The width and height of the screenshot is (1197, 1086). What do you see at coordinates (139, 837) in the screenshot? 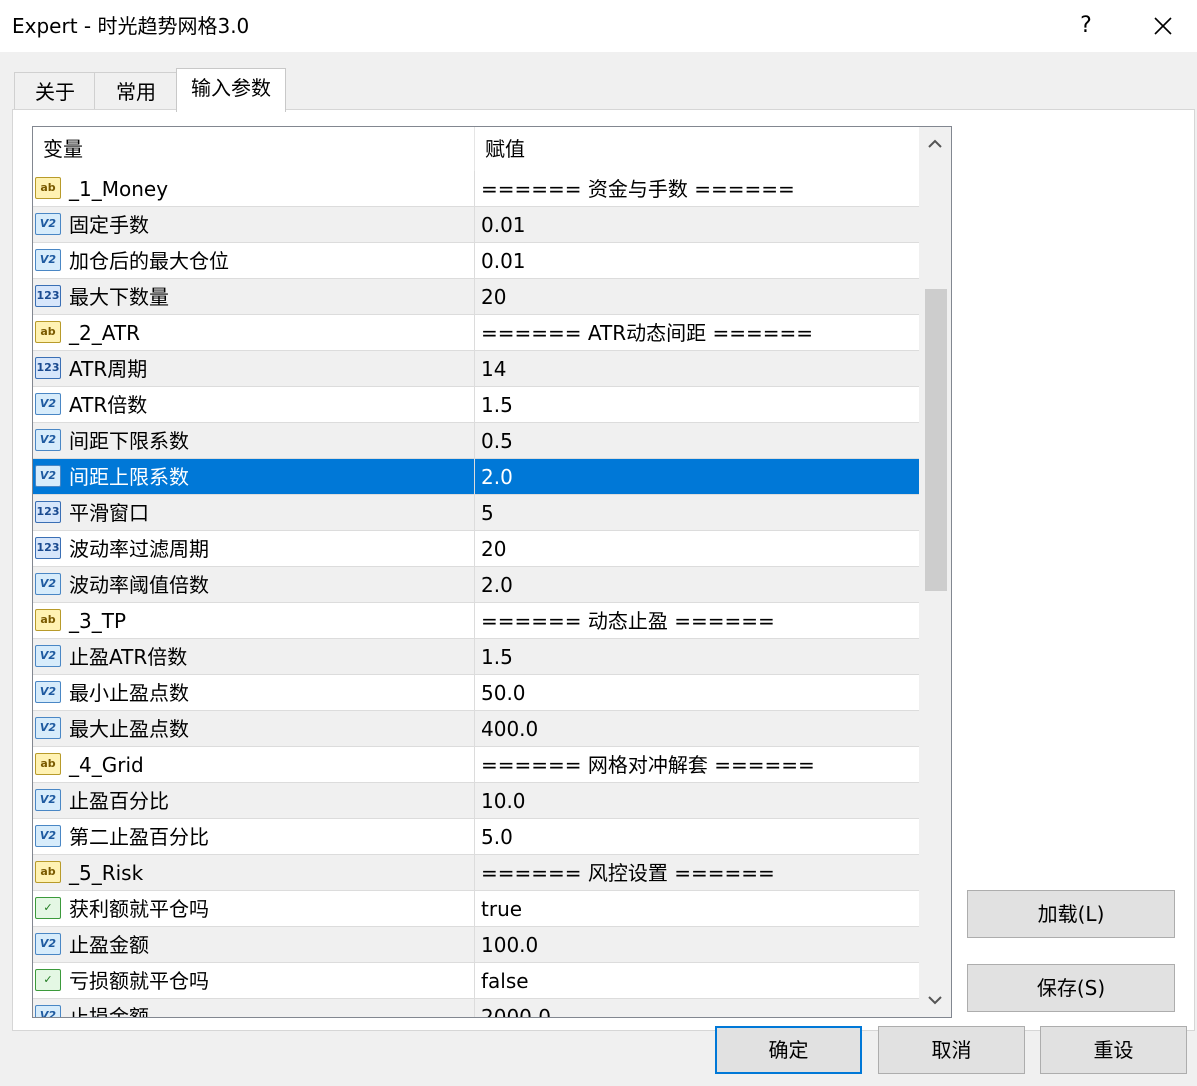
I see `param-name: 第二止盈百分比` at bounding box center [139, 837].